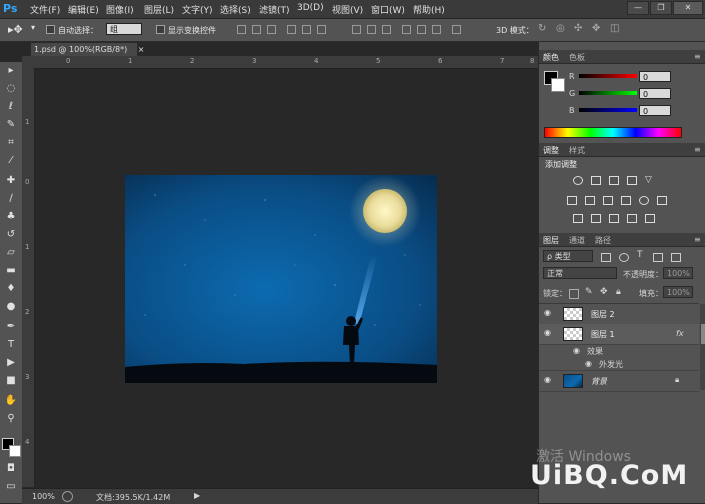  What do you see at coordinates (274, 9) in the screenshot?
I see `menu-filter: 滤镜(T)` at bounding box center [274, 9].